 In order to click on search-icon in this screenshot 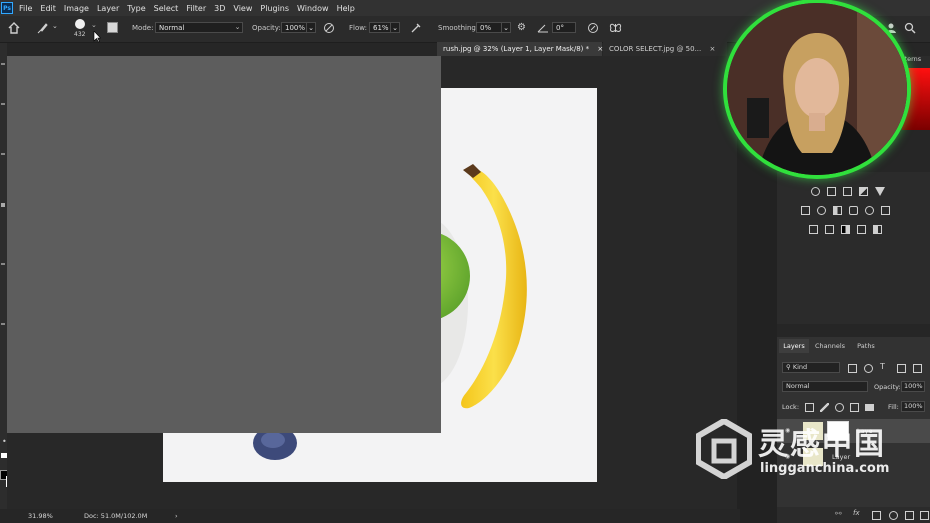, I will do `click(910, 28)`.